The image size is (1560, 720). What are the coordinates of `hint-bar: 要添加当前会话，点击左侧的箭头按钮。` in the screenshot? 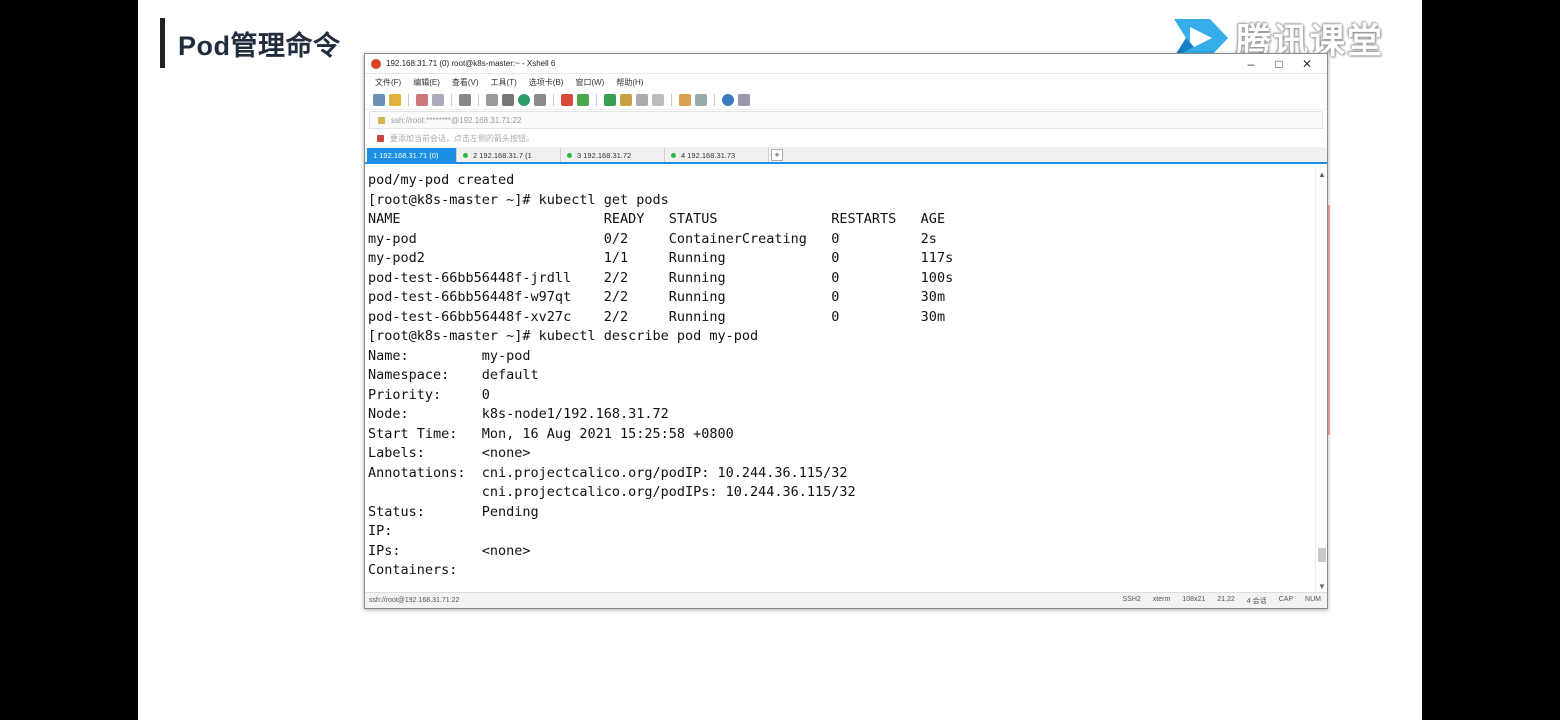 It's located at (846, 139).